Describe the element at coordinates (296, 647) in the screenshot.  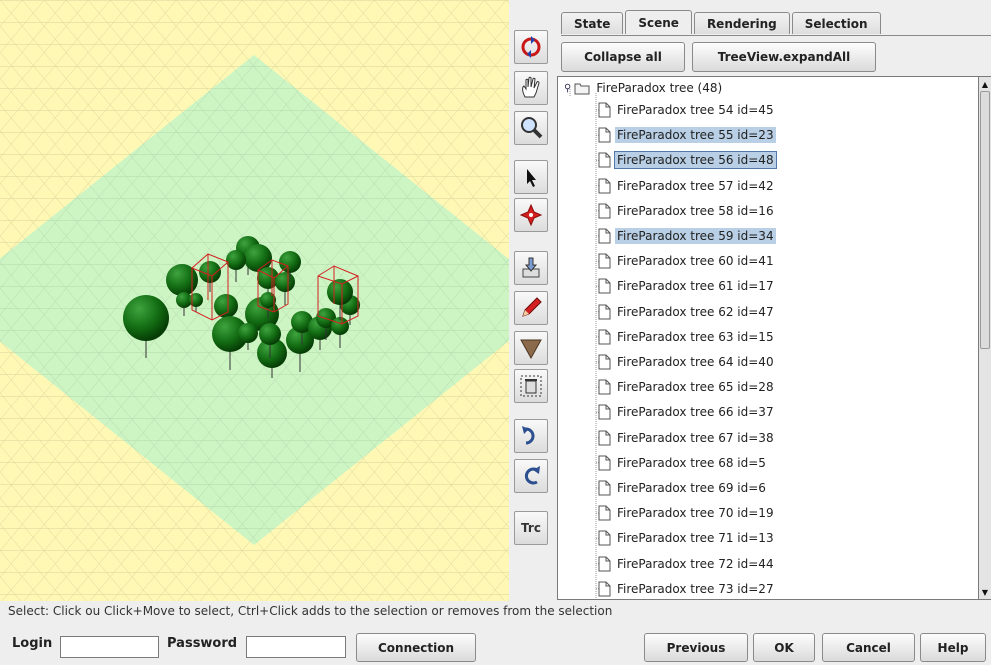
I see `password-input` at that location.